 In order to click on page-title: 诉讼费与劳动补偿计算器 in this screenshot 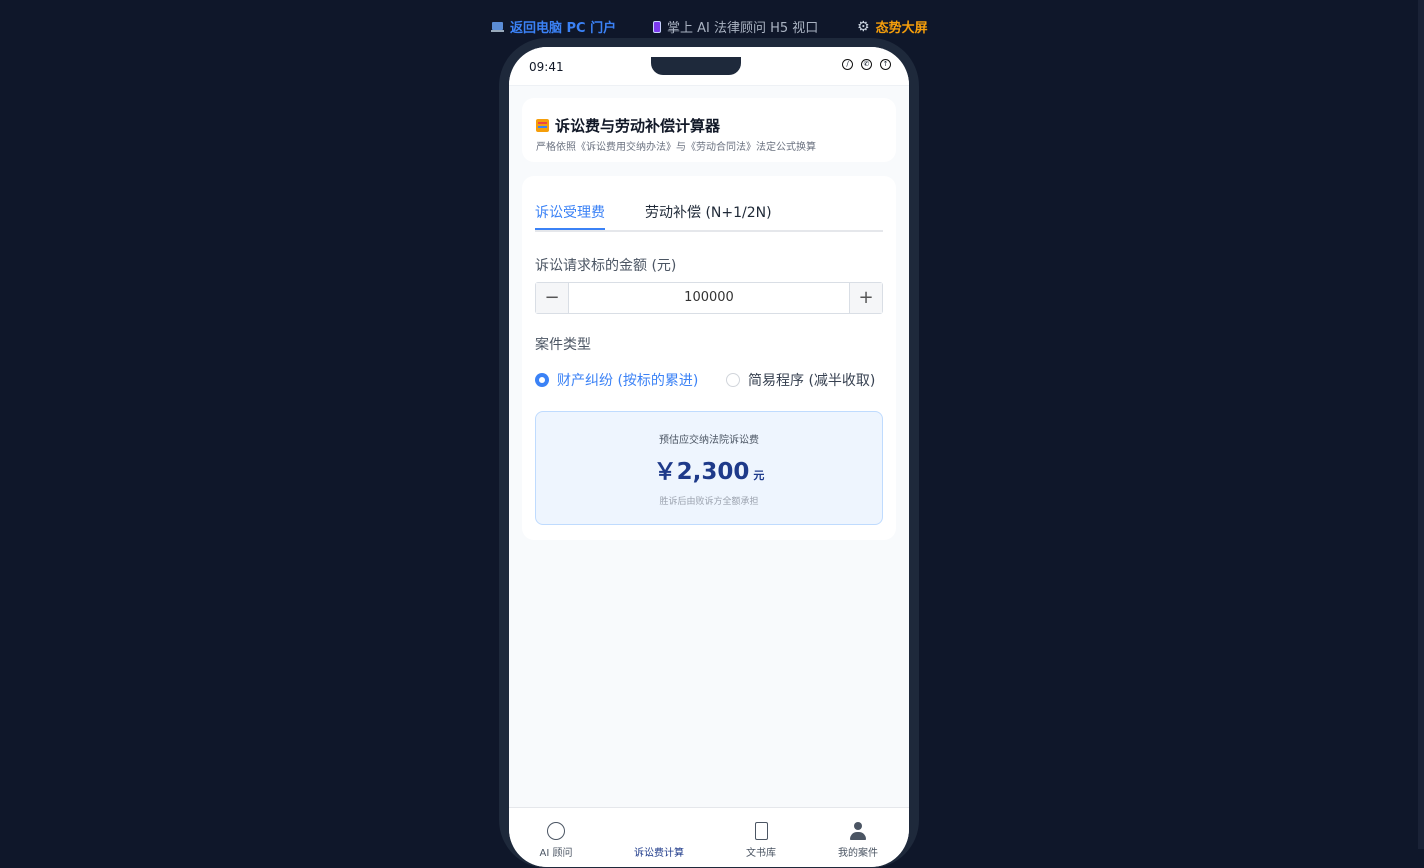, I will do `click(628, 125)`.